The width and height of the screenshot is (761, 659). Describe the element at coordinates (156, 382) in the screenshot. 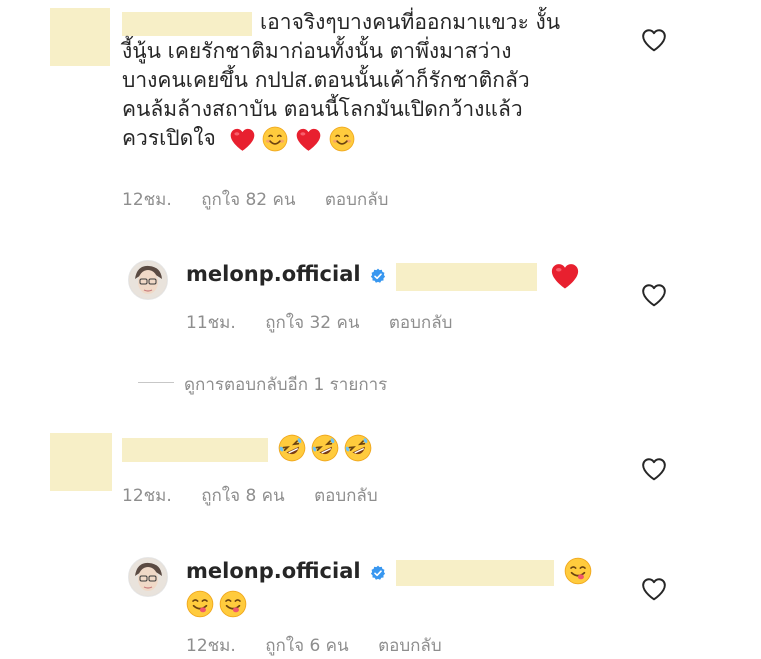

I see `view-replies-divider` at that location.